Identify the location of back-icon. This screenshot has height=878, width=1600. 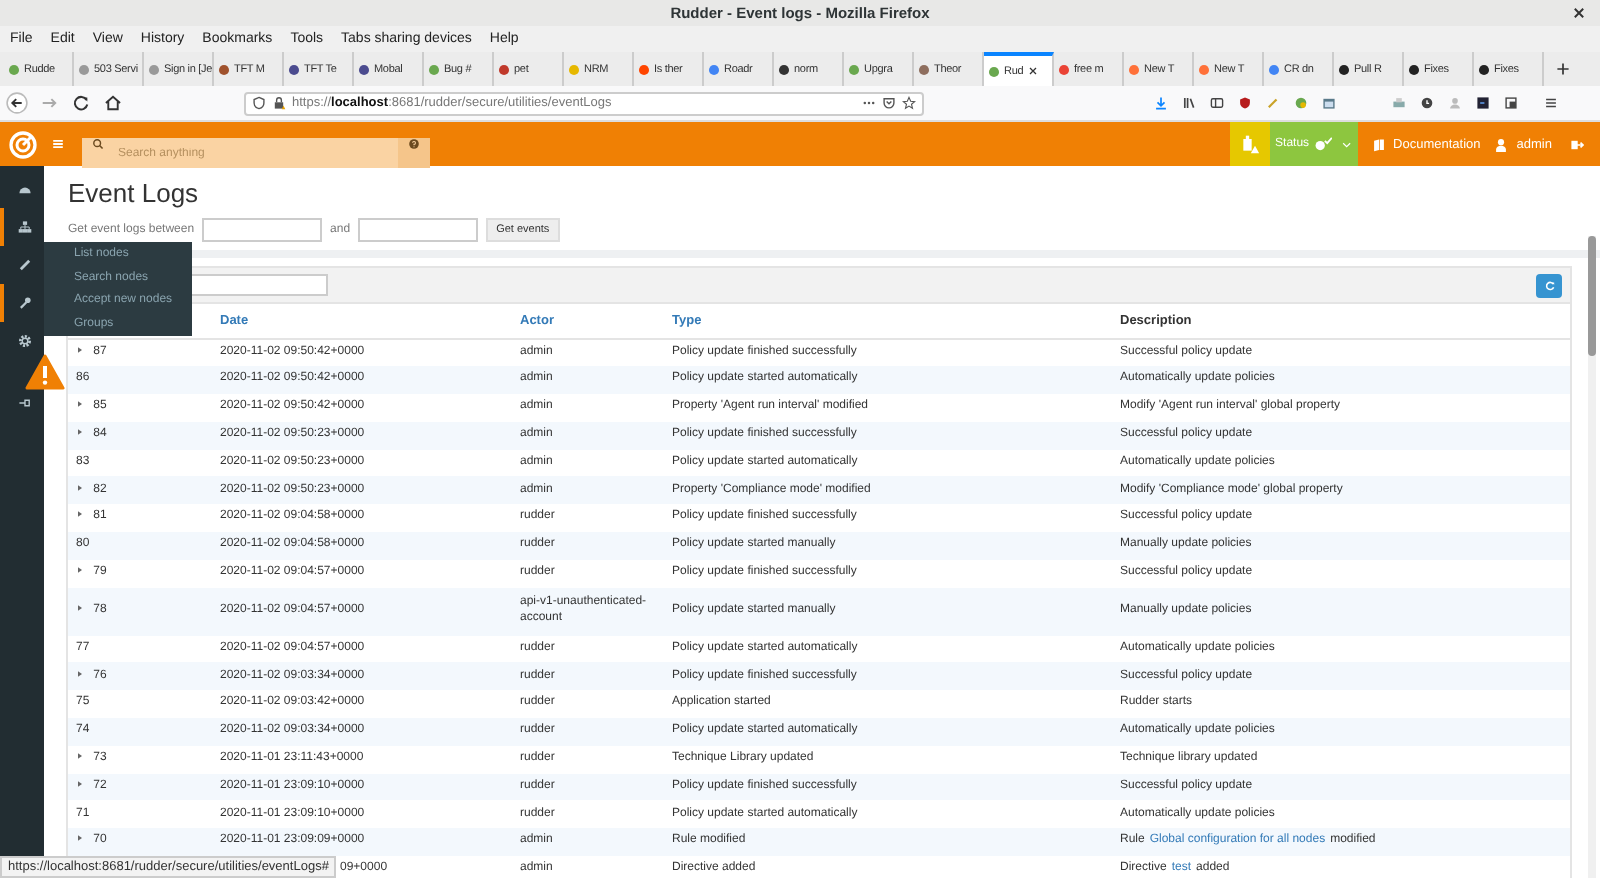
(17, 103).